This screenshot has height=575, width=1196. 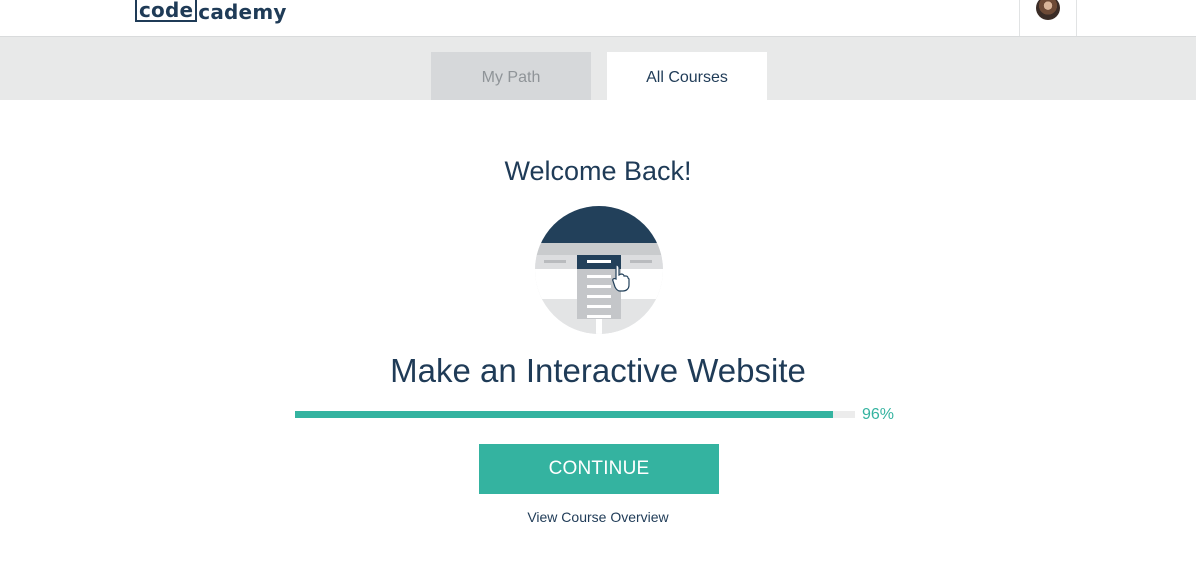 I want to click on codecademy-logo: code cademy, so click(x=211, y=11).